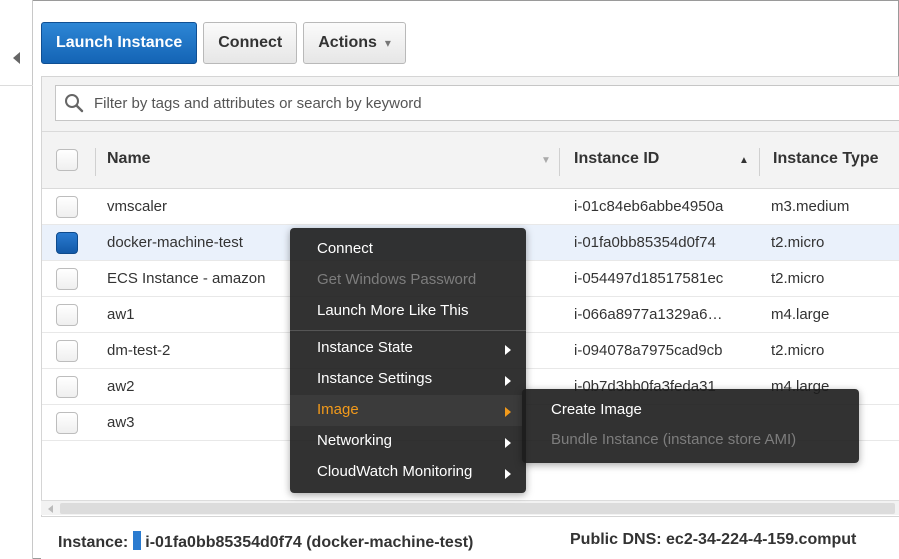  I want to click on cell-name: aw3, so click(121, 422).